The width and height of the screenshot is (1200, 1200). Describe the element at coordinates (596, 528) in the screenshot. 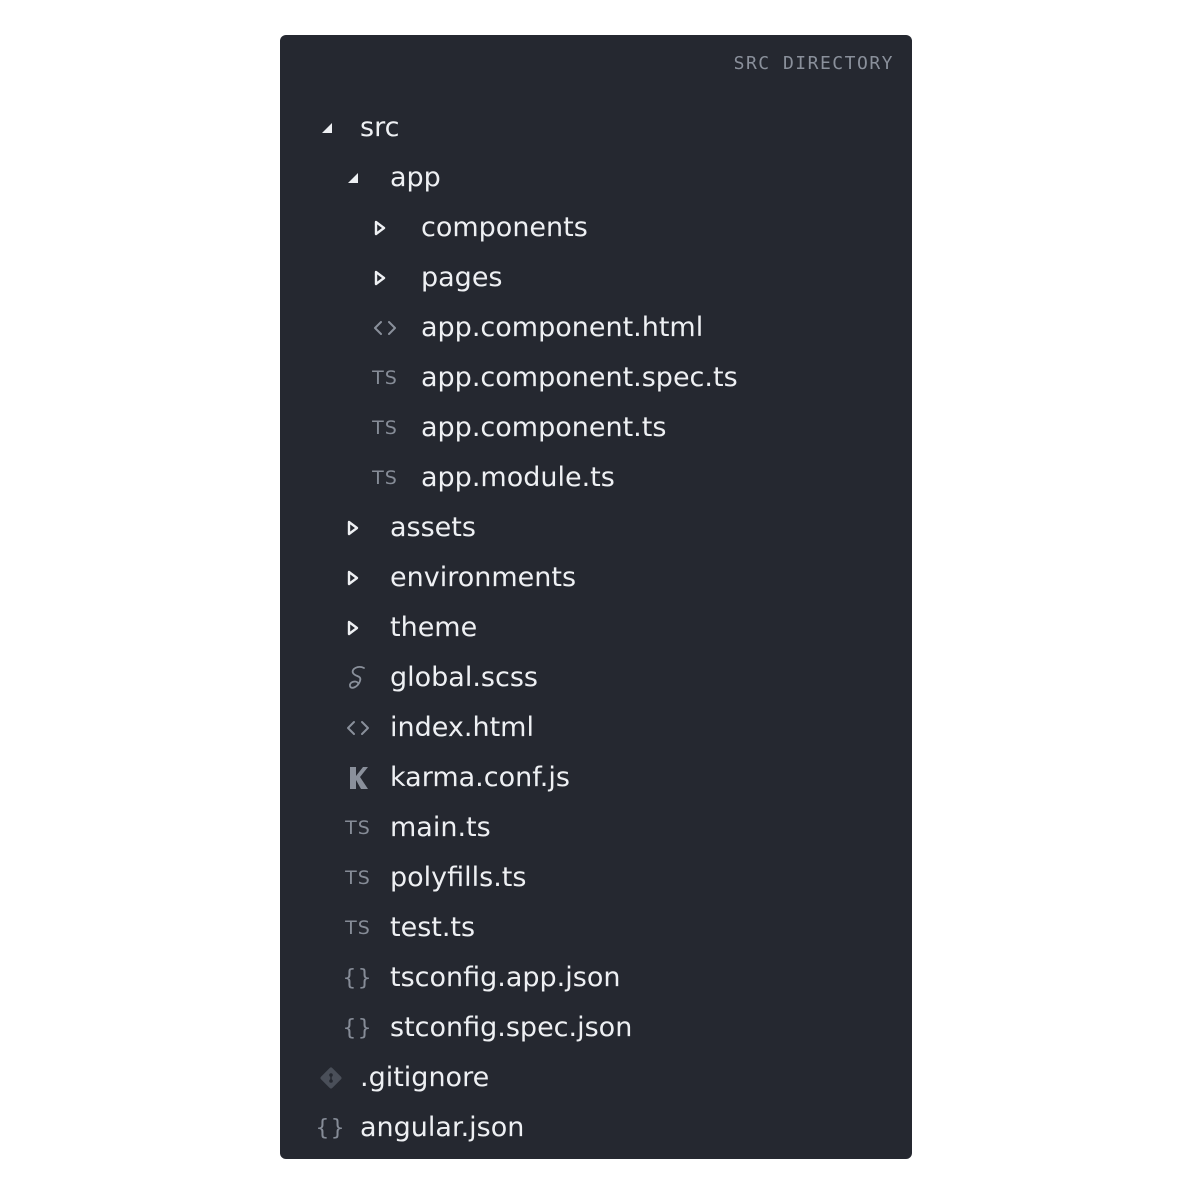

I see `tree-folder-row: assets` at that location.